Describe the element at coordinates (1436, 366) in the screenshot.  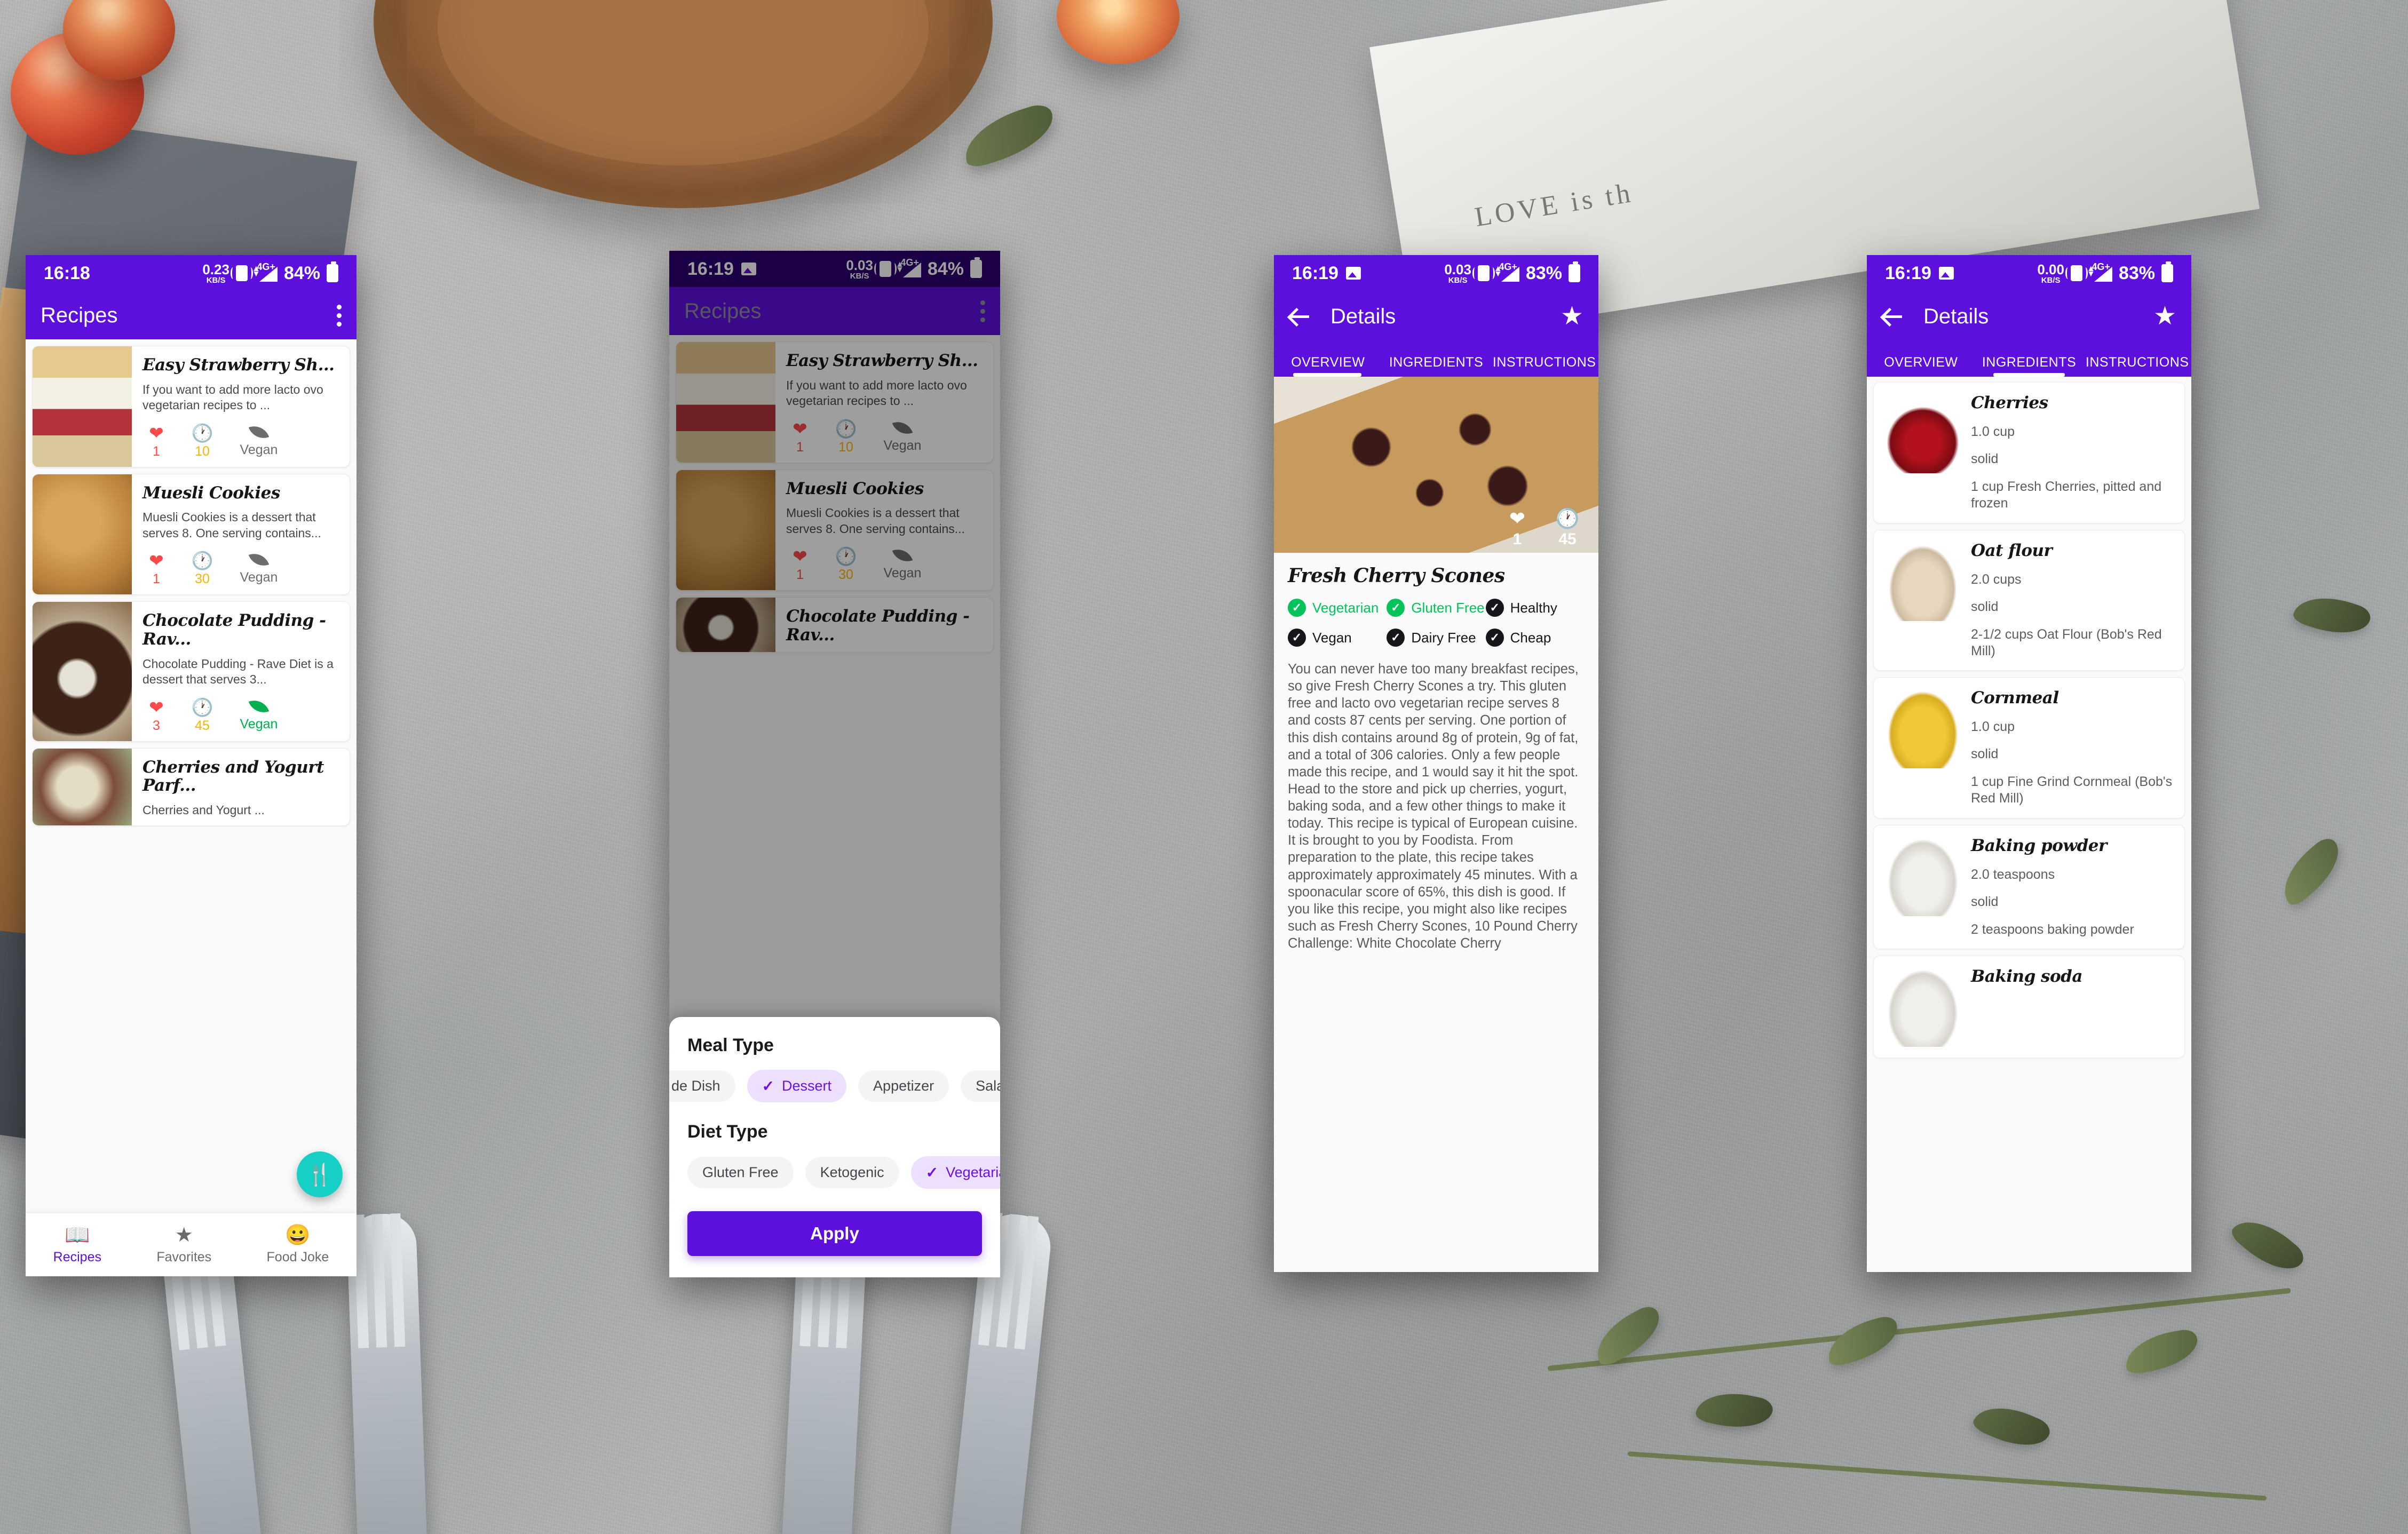
I see `tab-ingredients: INGREDIENTS` at that location.